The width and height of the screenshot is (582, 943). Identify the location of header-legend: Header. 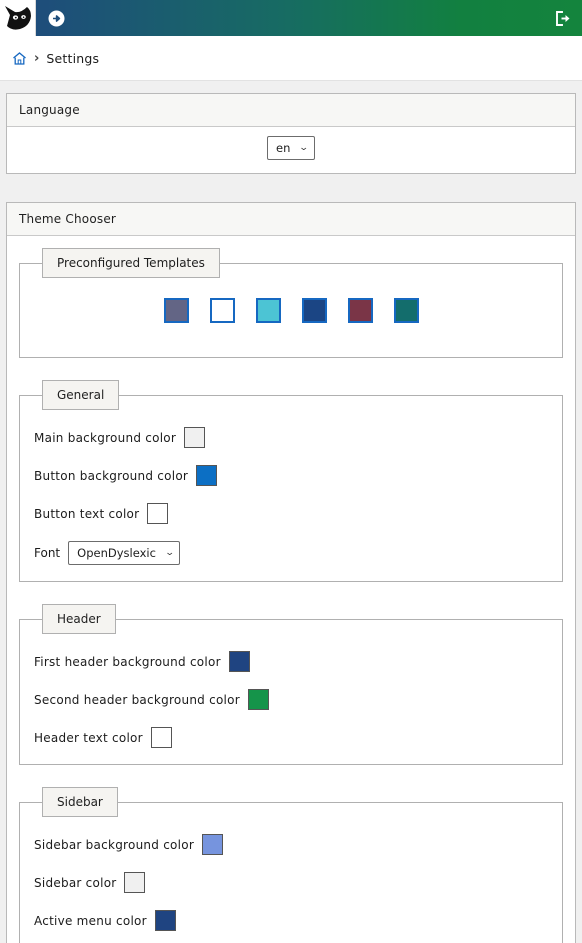
(79, 619).